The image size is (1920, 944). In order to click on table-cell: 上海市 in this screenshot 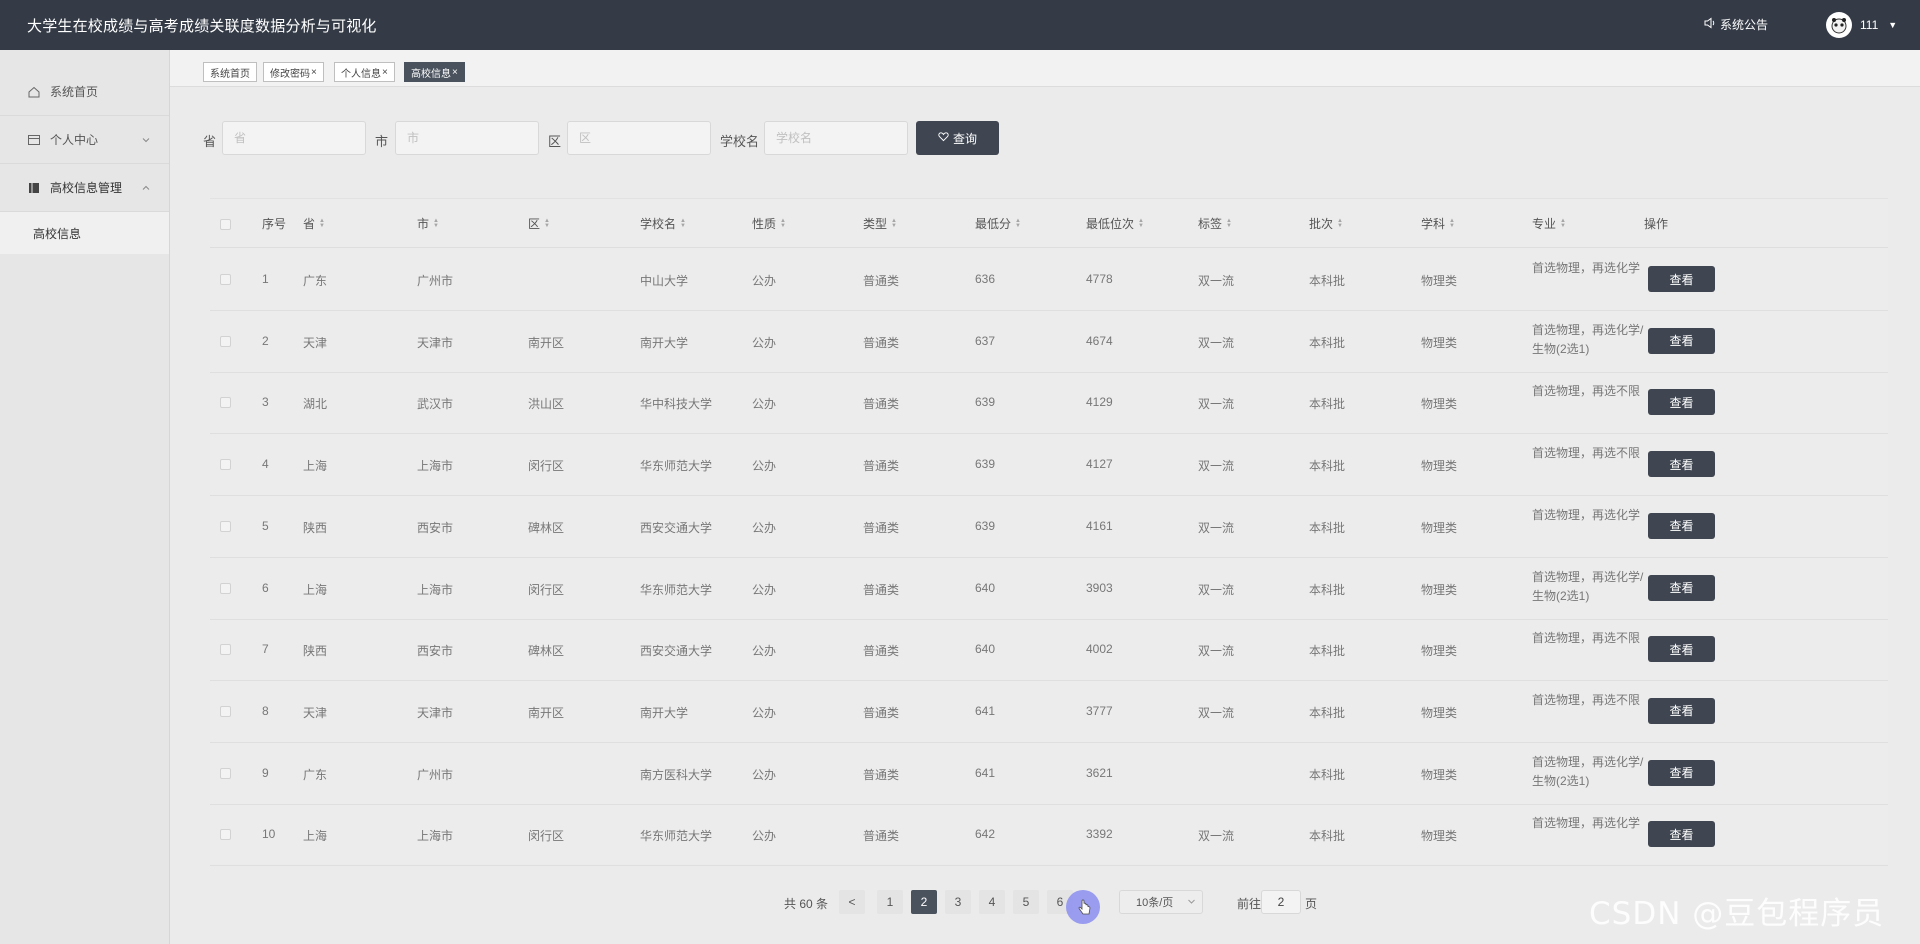, I will do `click(435, 589)`.